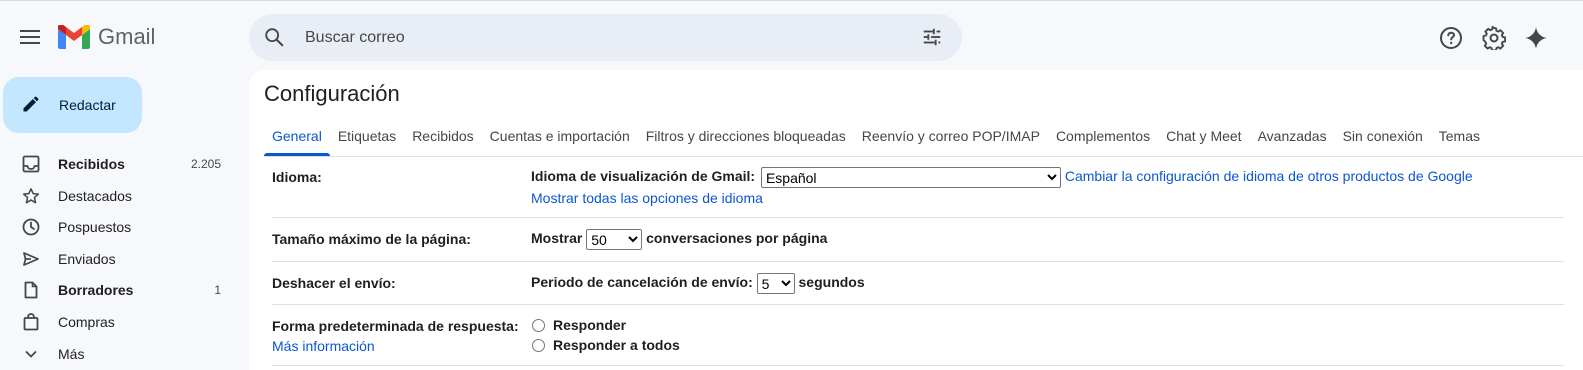 The image size is (1583, 370). What do you see at coordinates (86, 321) in the screenshot?
I see `sidebar-item-label: Compras` at bounding box center [86, 321].